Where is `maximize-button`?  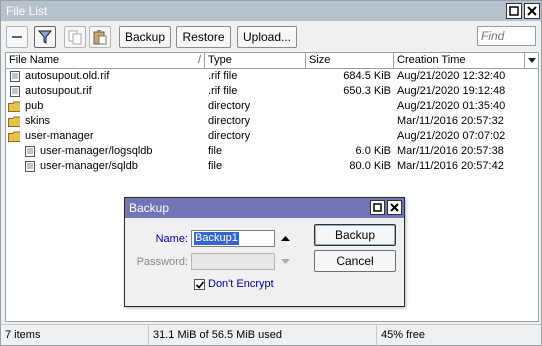
maximize-button is located at coordinates (514, 11).